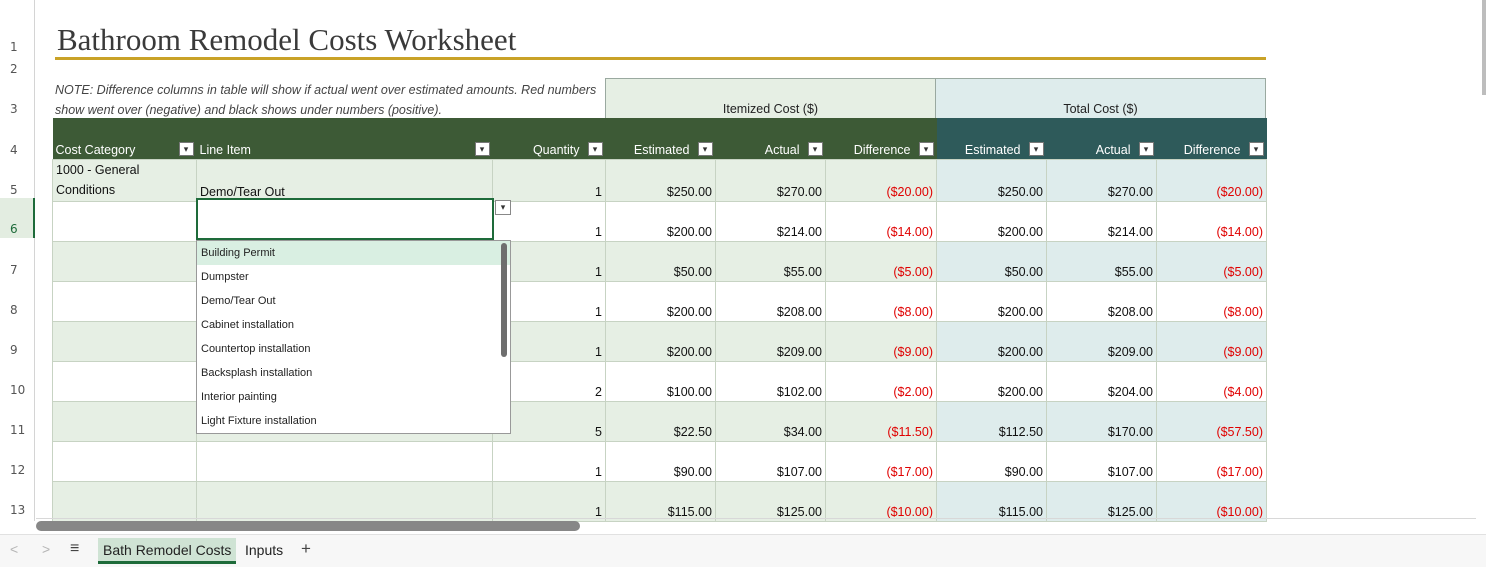 This screenshot has height=567, width=1486. What do you see at coordinates (881, 381) in the screenshot?
I see `difference-cell: ($2.00)` at bounding box center [881, 381].